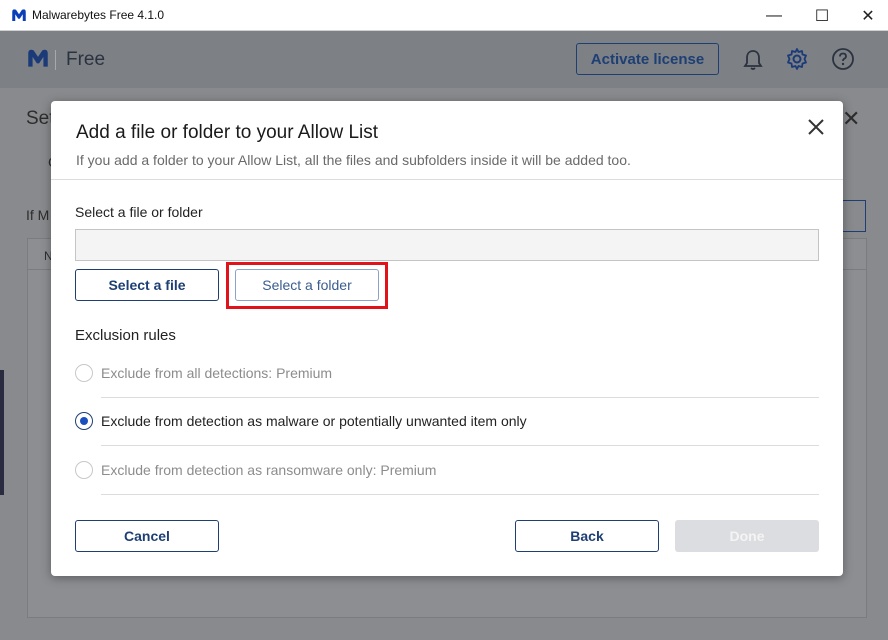 This screenshot has height=640, width=888. I want to click on app-logo-icon, so click(38, 58).